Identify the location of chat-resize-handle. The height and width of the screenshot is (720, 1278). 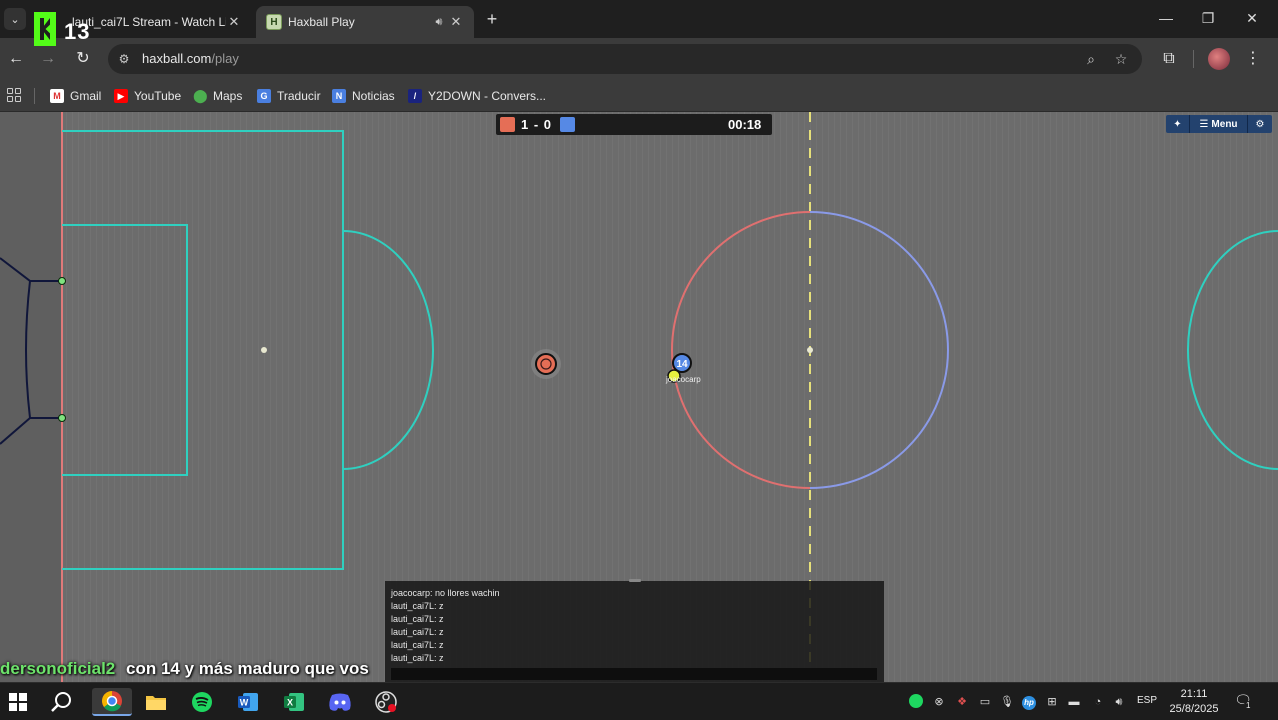
(635, 580).